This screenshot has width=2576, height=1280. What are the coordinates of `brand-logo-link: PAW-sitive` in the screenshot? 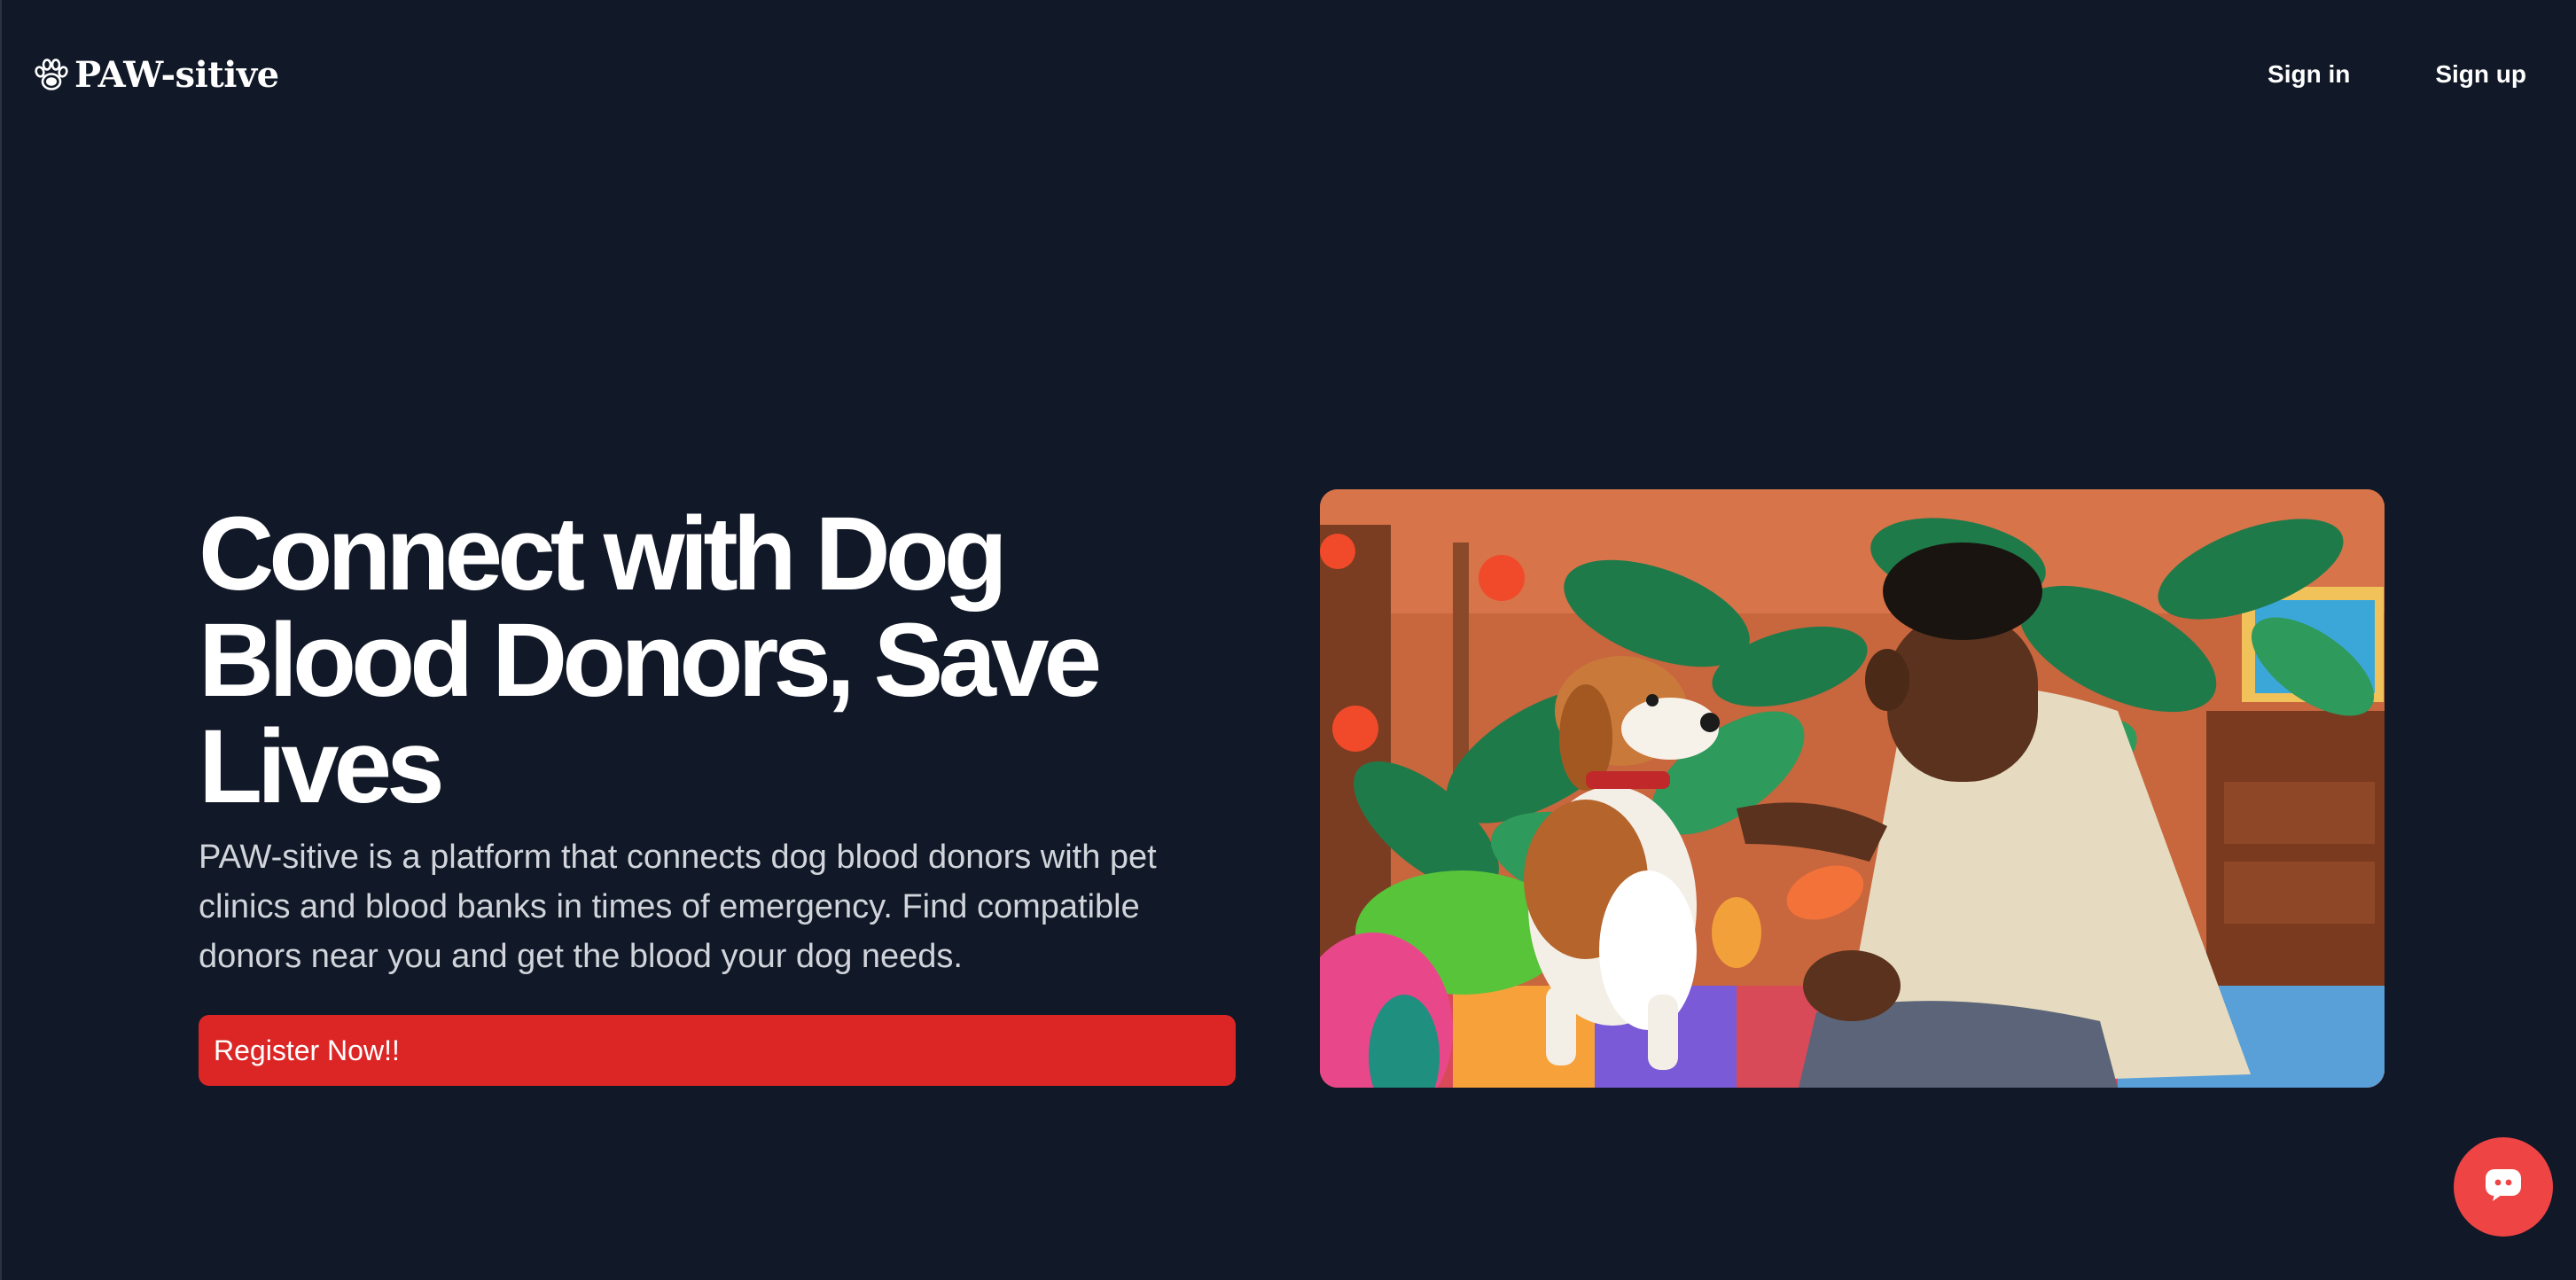 It's located at (155, 74).